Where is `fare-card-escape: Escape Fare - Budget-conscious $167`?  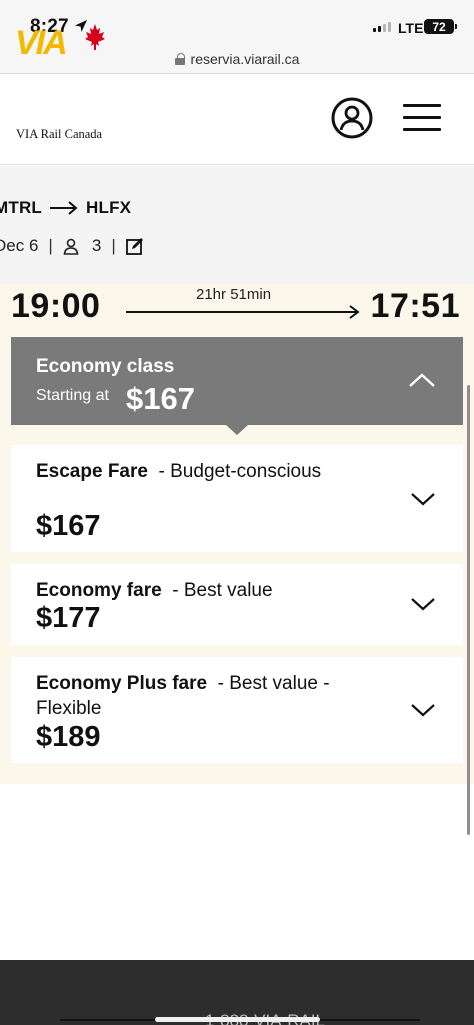
fare-card-escape: Escape Fare - Budget-conscious $167 is located at coordinates (237, 498).